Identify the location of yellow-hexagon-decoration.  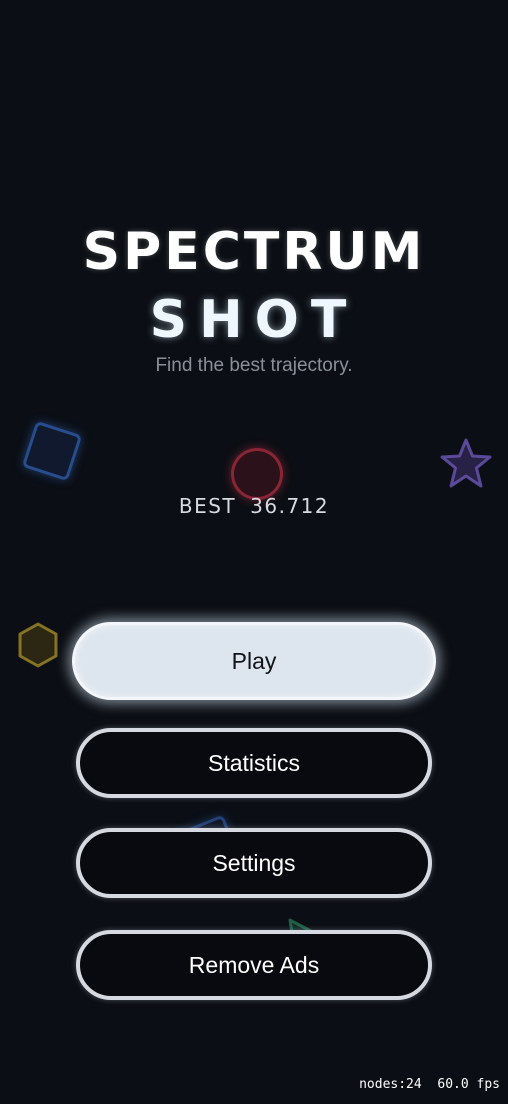
(38, 645).